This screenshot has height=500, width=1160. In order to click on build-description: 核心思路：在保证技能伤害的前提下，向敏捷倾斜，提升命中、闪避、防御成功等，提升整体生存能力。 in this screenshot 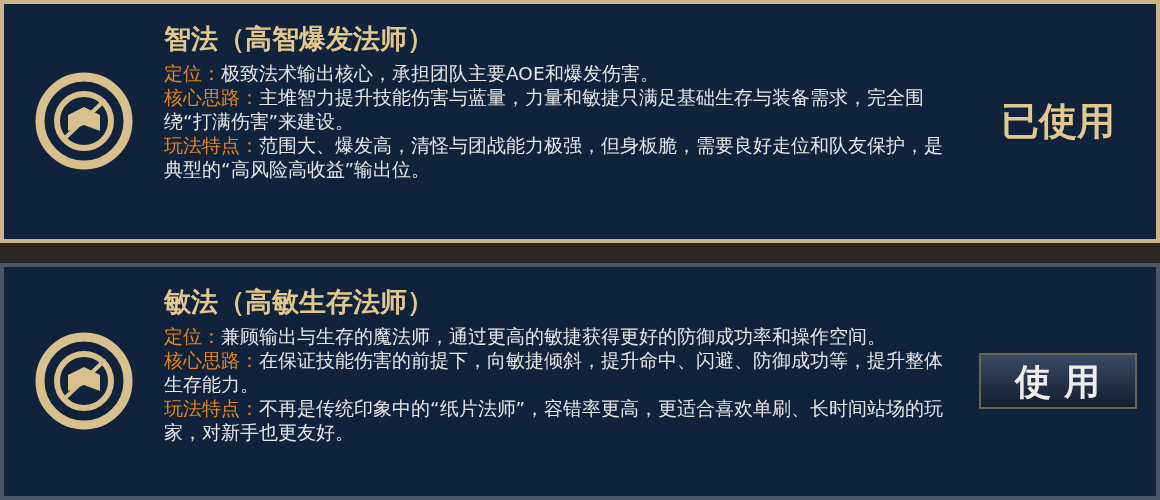, I will do `click(554, 372)`.